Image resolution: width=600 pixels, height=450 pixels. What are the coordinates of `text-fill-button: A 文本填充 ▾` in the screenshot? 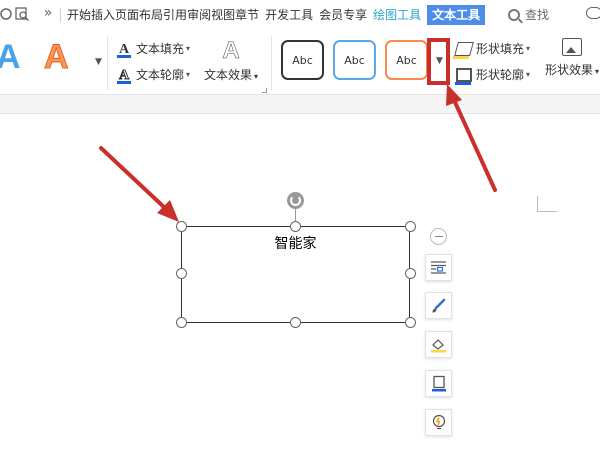 It's located at (153, 49).